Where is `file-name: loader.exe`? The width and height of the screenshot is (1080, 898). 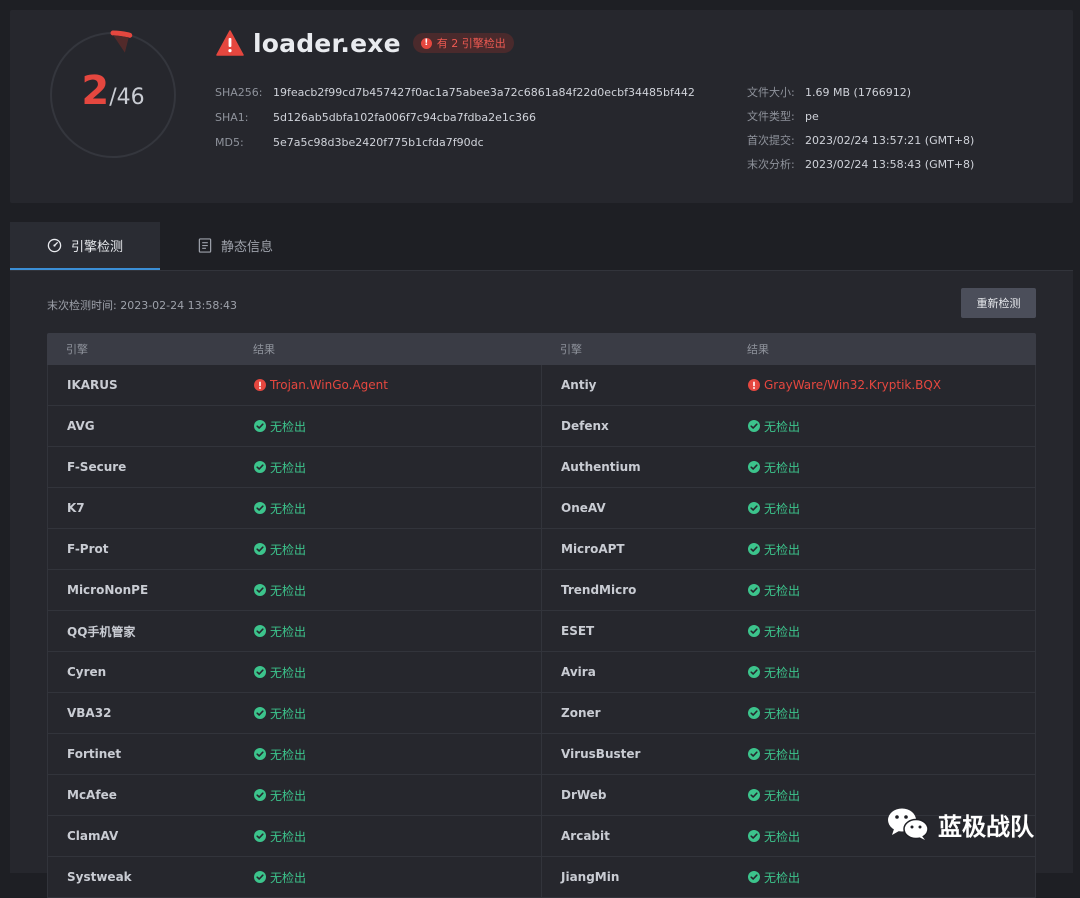
file-name: loader.exe is located at coordinates (327, 43).